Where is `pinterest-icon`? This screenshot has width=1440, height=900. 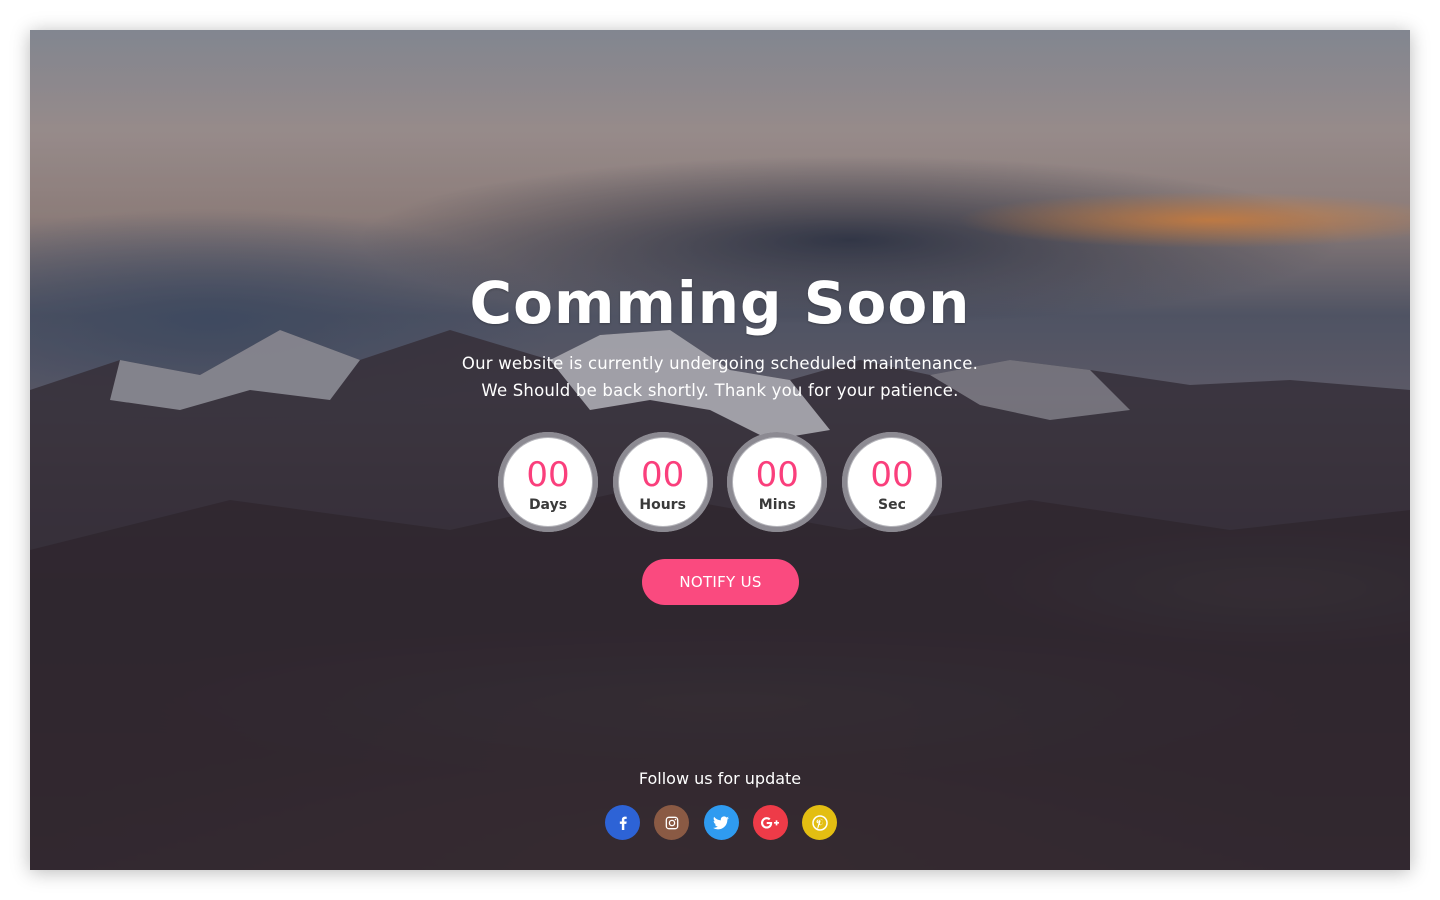 pinterest-icon is located at coordinates (819, 822).